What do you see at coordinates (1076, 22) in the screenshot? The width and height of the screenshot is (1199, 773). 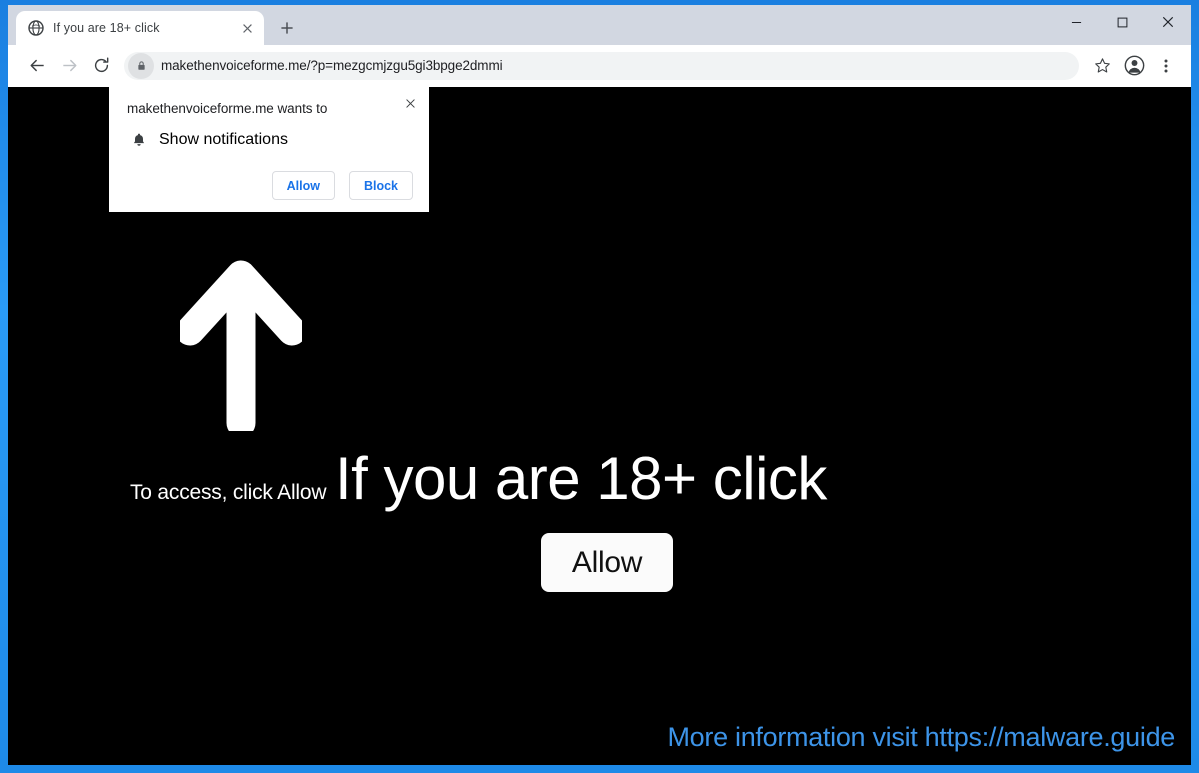 I see `minimize-button` at bounding box center [1076, 22].